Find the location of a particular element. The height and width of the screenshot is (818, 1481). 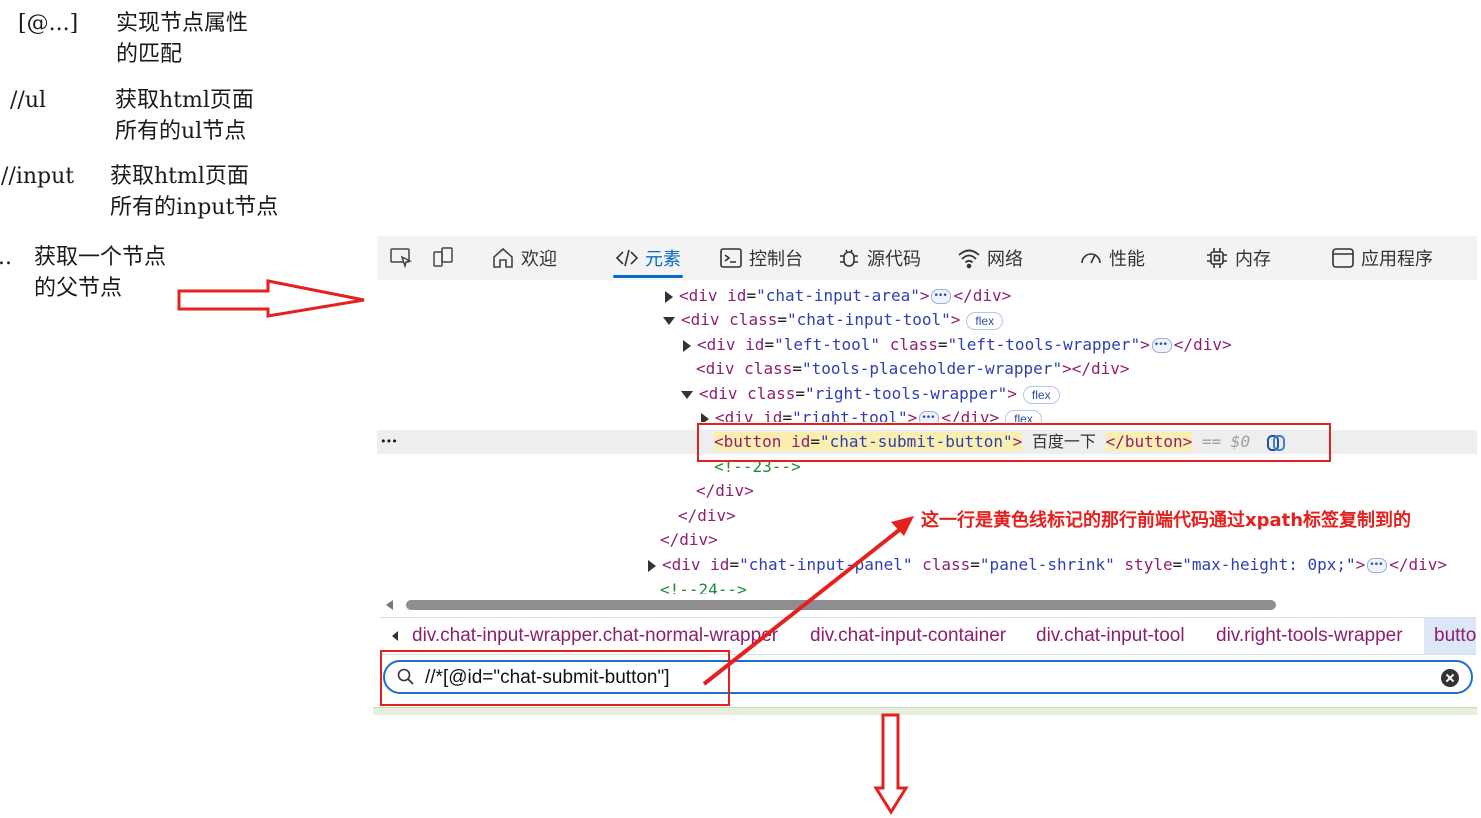

note-desc: 获取一个节点 的父节点 is located at coordinates (100, 273).